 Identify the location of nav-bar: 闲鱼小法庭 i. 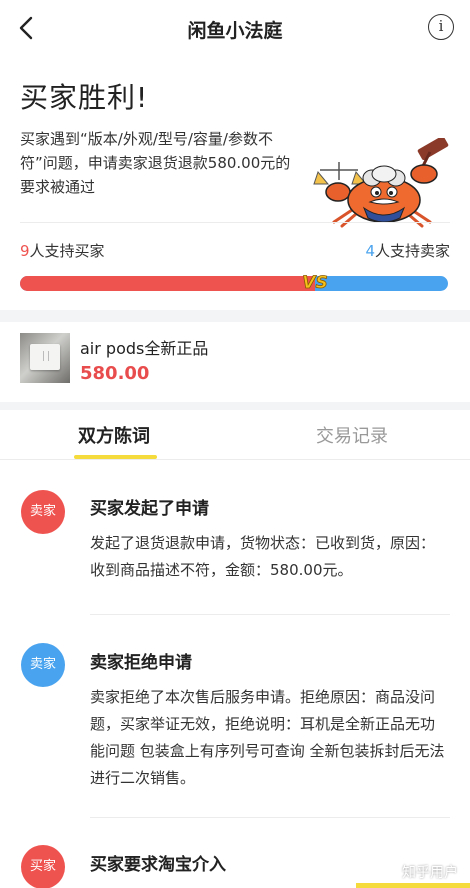
(235, 29).